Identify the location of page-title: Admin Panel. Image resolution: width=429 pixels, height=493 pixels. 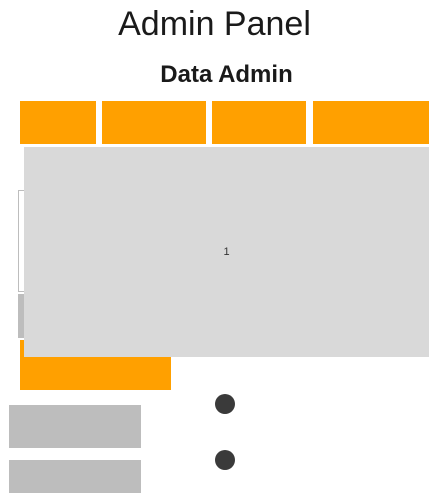
(214, 24).